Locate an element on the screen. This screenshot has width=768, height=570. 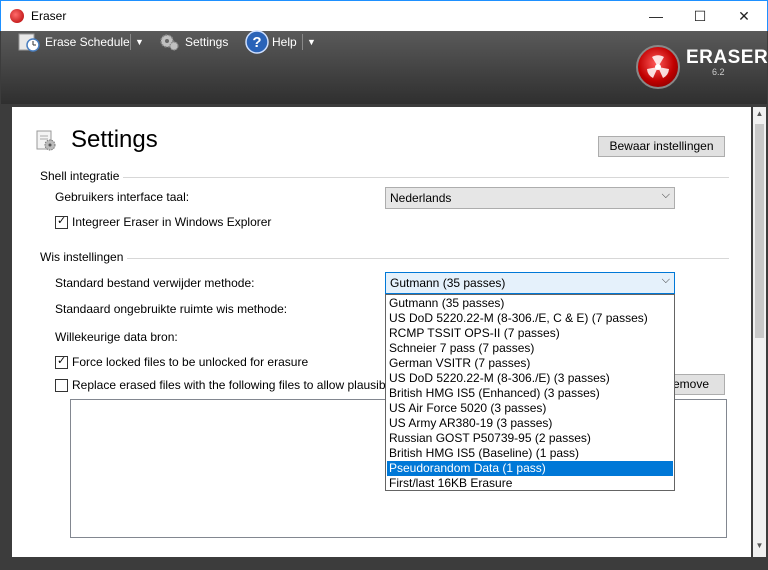
dropdown-option: British HMG IS5 (Baseline) (1 pass) is located at coordinates (530, 453).